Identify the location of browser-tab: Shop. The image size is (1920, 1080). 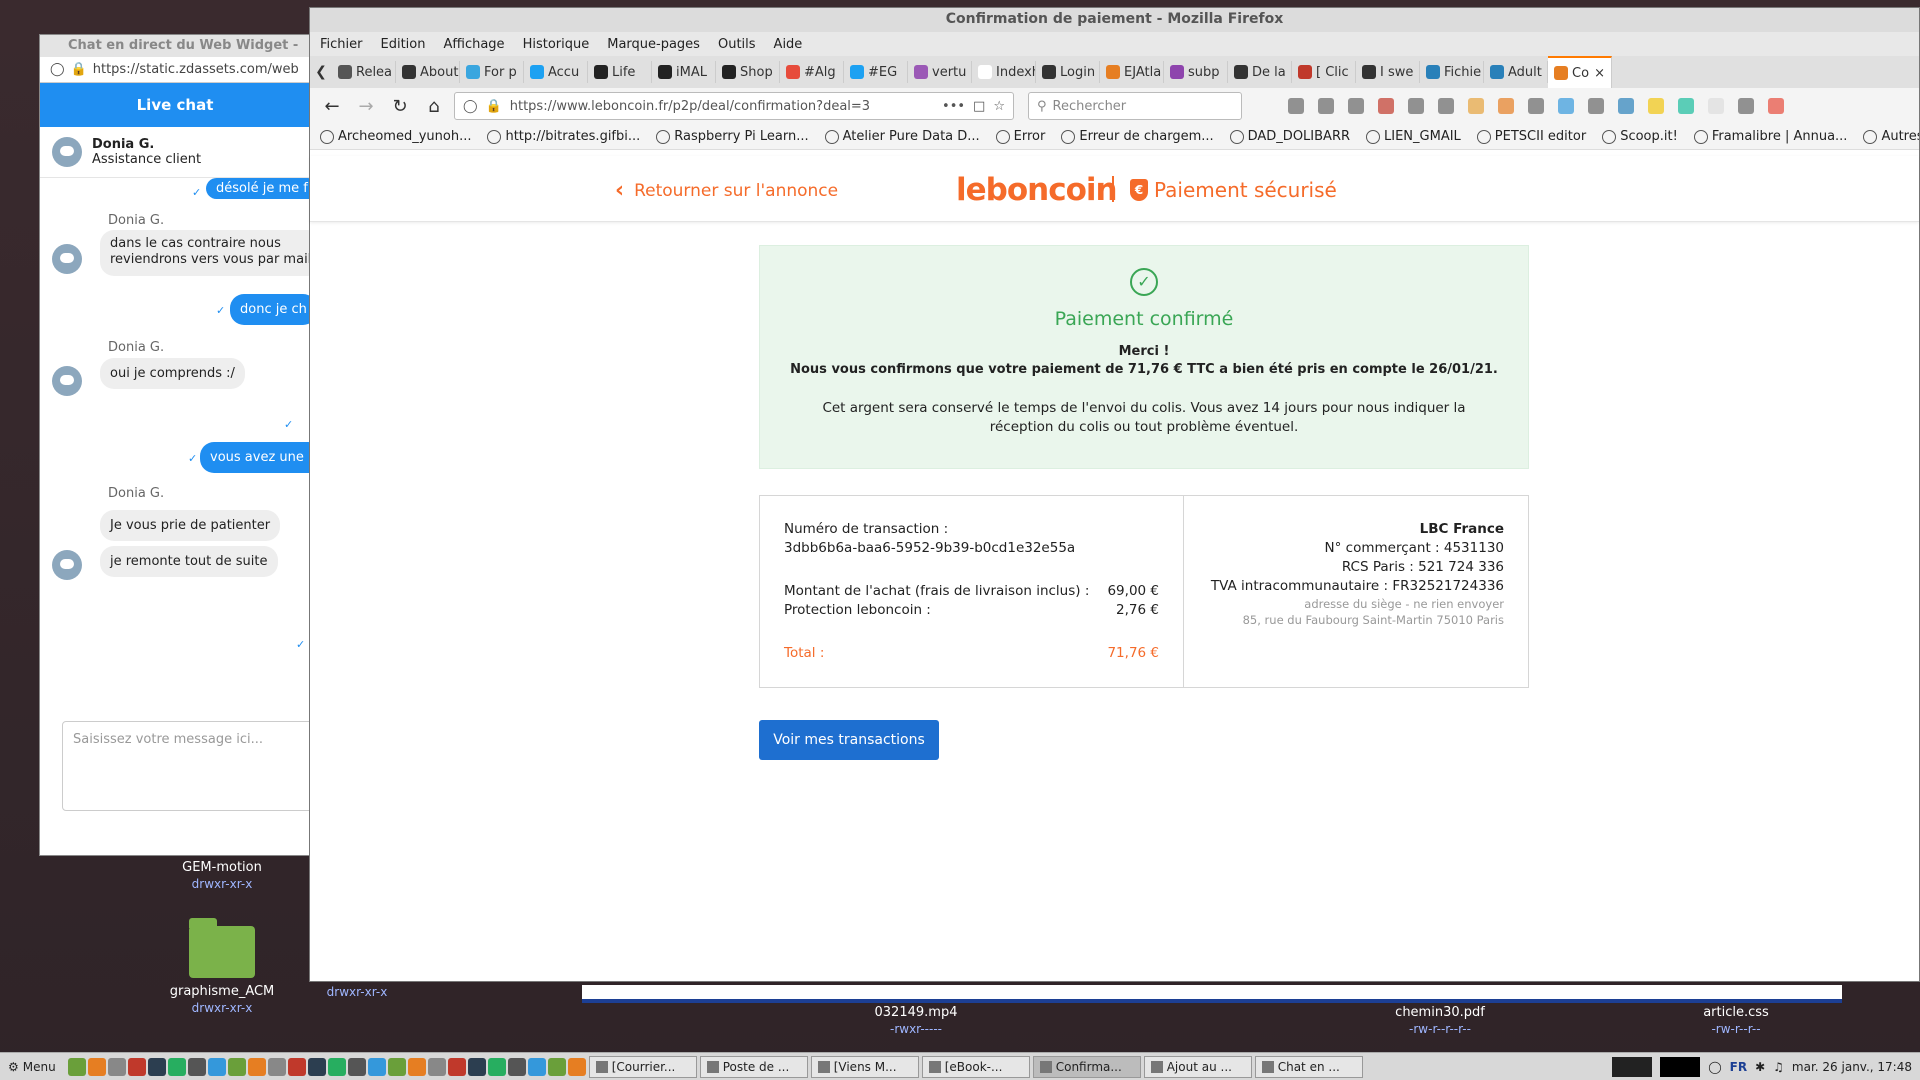
(748, 72).